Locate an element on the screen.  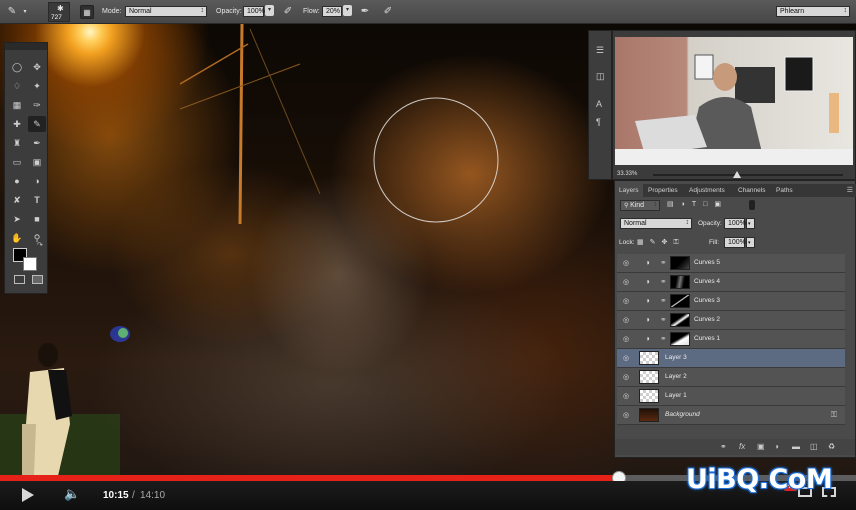
shape-tool-icon: ■ is located at coordinates (37, 219).